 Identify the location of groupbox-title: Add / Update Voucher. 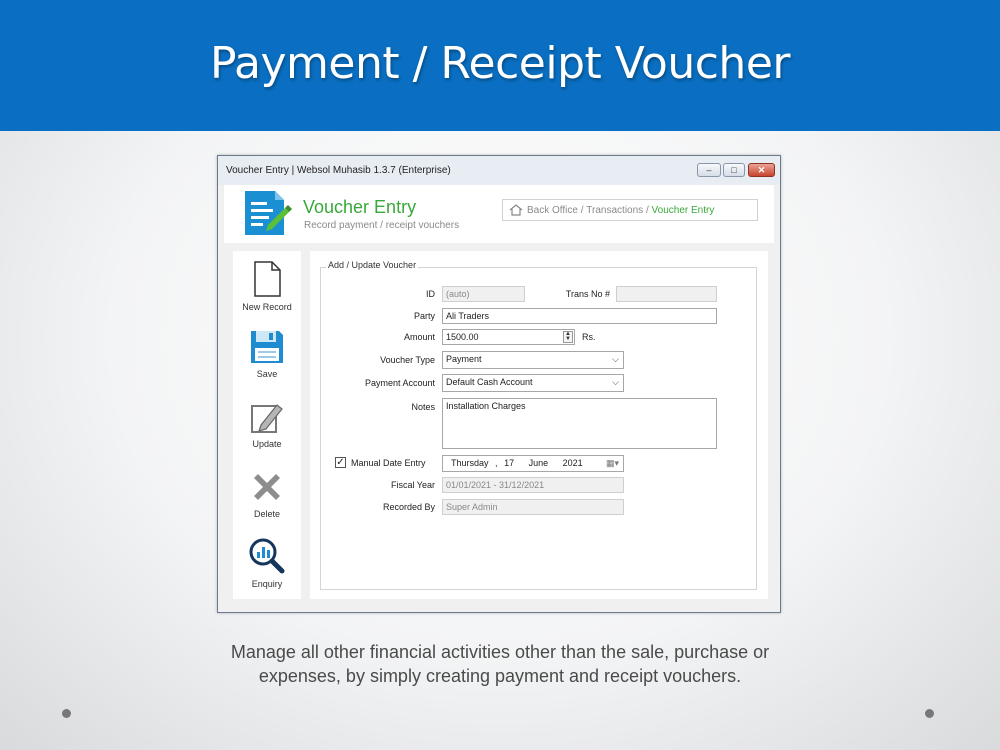
(372, 265).